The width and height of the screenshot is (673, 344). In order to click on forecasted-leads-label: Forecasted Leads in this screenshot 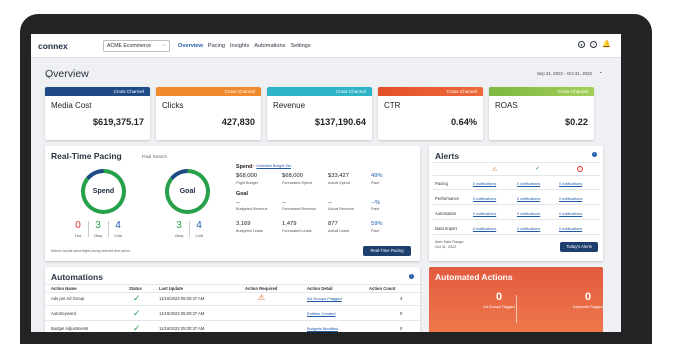, I will do `click(297, 231)`.